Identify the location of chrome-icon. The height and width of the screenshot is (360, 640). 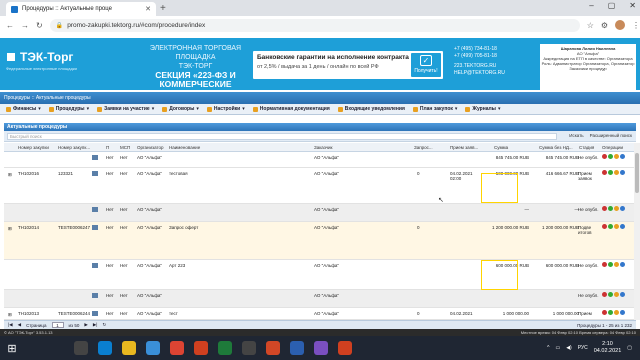
(177, 348).